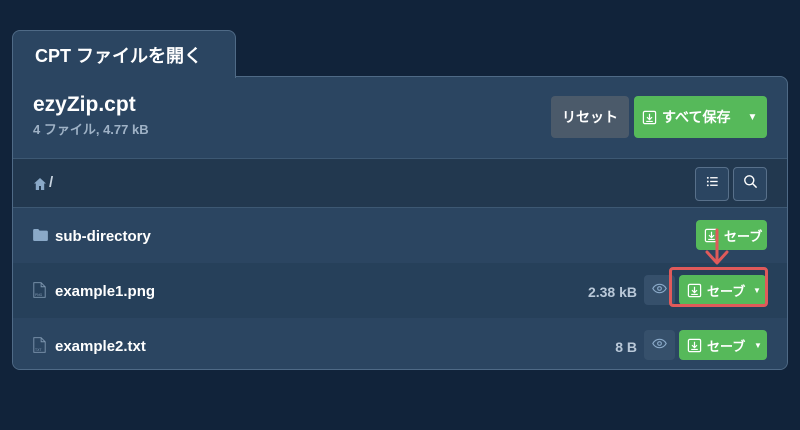 The height and width of the screenshot is (430, 800). I want to click on file-icon: TXT, so click(39, 347).